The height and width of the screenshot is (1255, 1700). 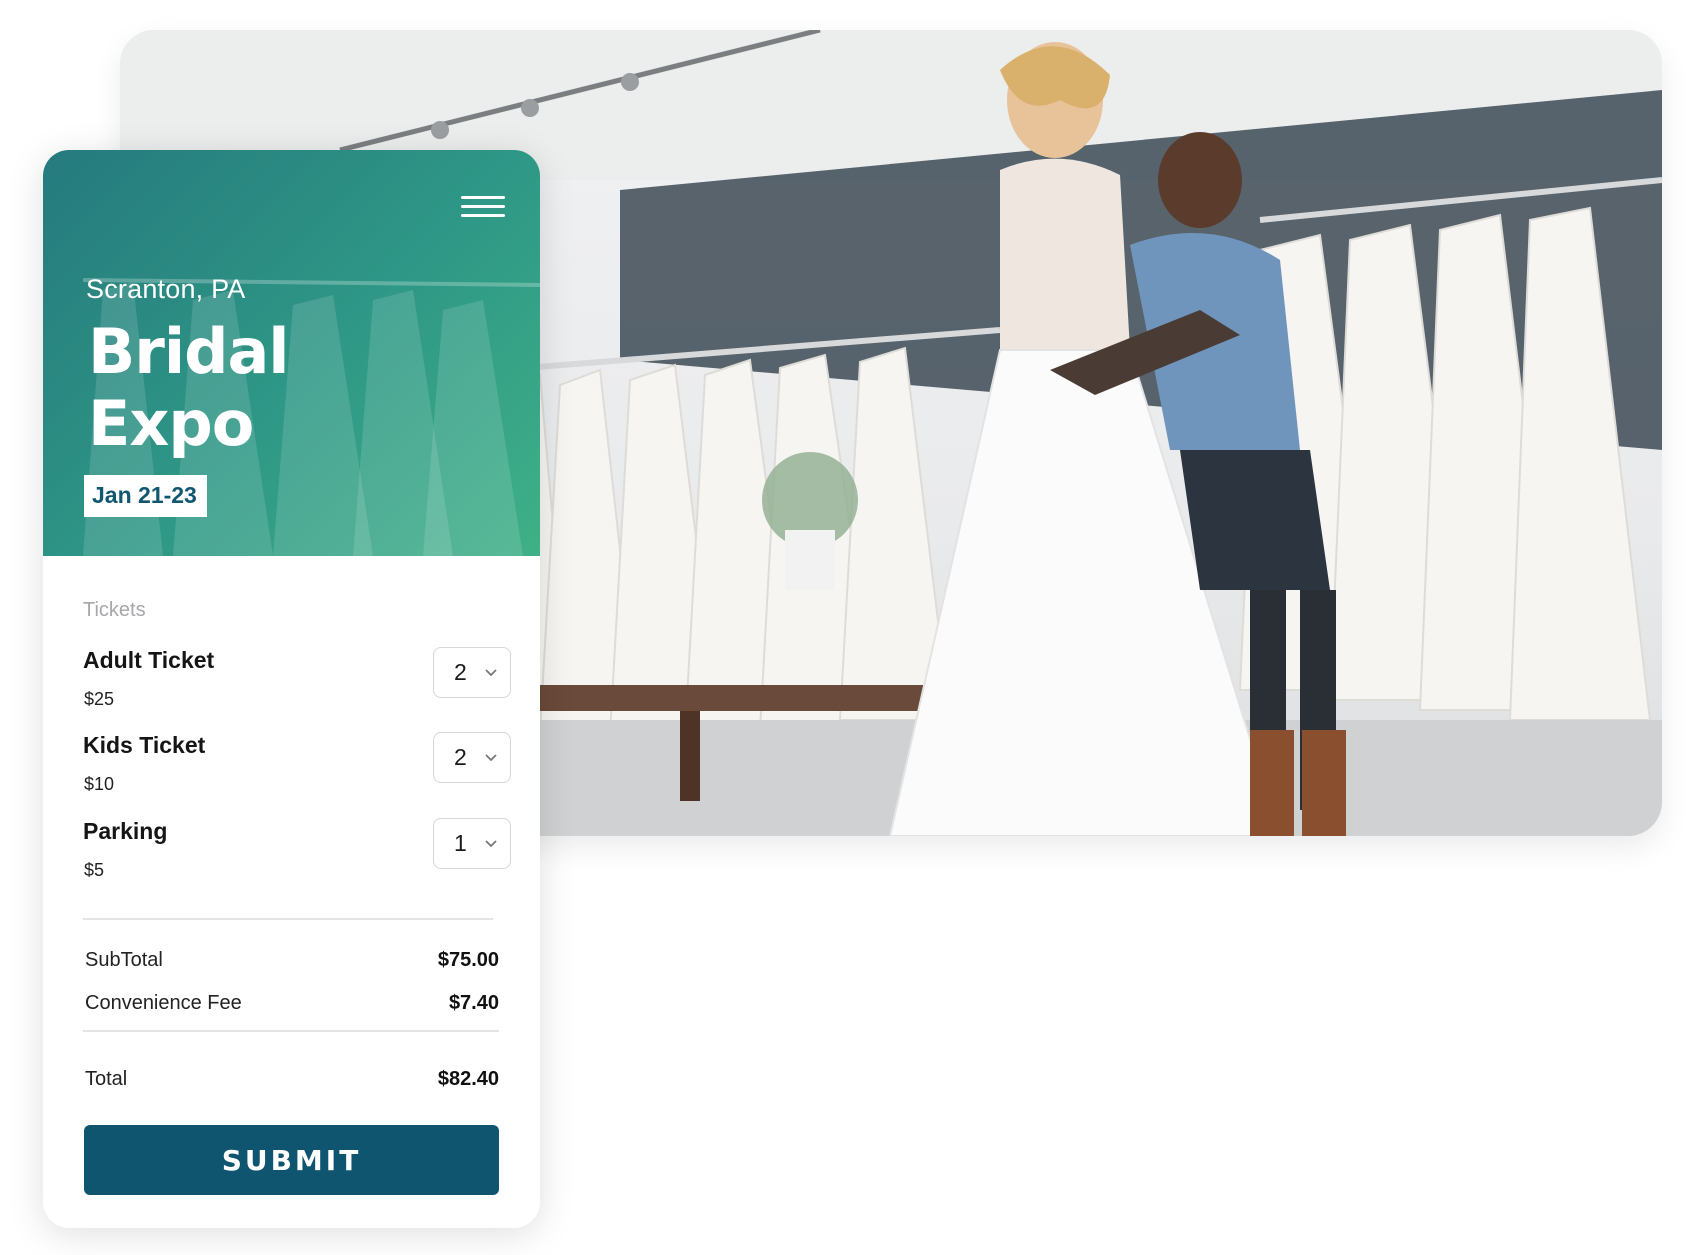 What do you see at coordinates (291, 353) in the screenshot?
I see `event-hero: Scranton, PA Bridal Expo Jan 21-23` at bounding box center [291, 353].